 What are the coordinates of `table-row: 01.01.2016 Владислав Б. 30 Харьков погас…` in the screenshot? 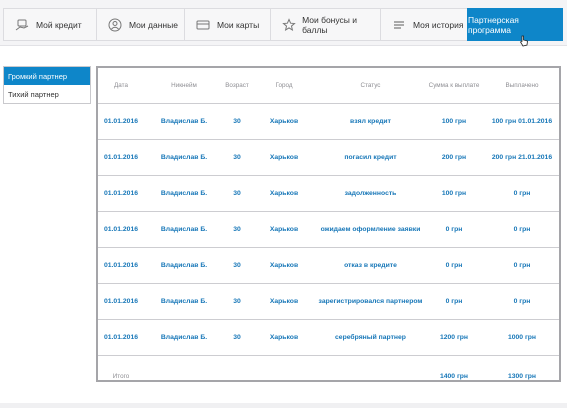 It's located at (328, 158).